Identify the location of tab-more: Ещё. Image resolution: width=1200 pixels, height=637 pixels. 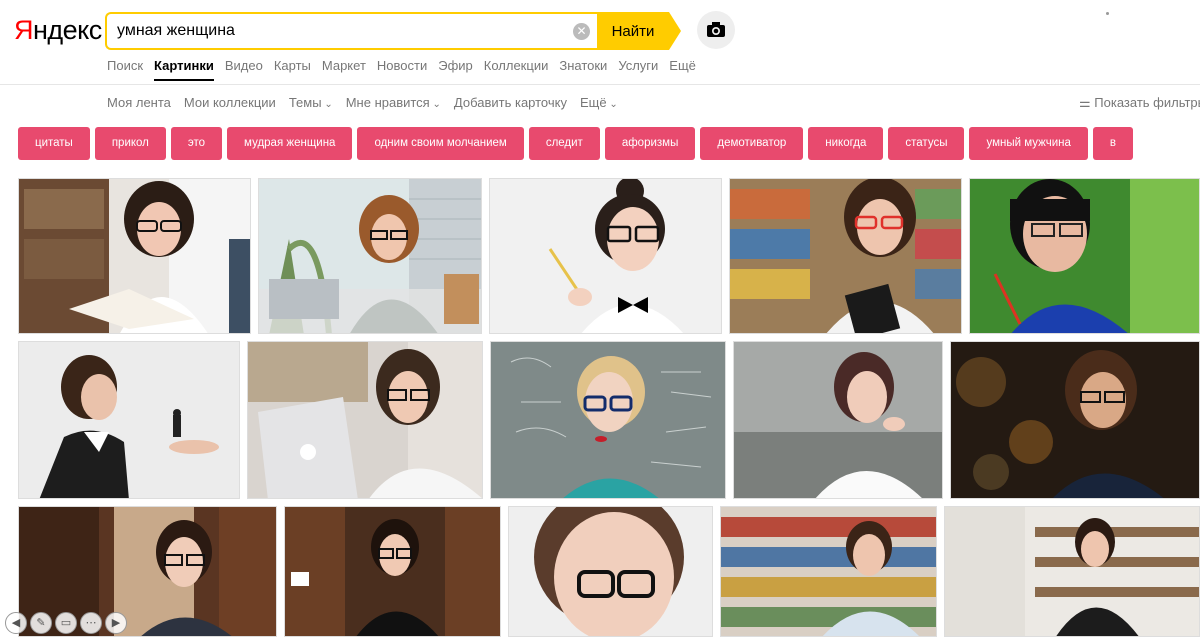
(682, 65).